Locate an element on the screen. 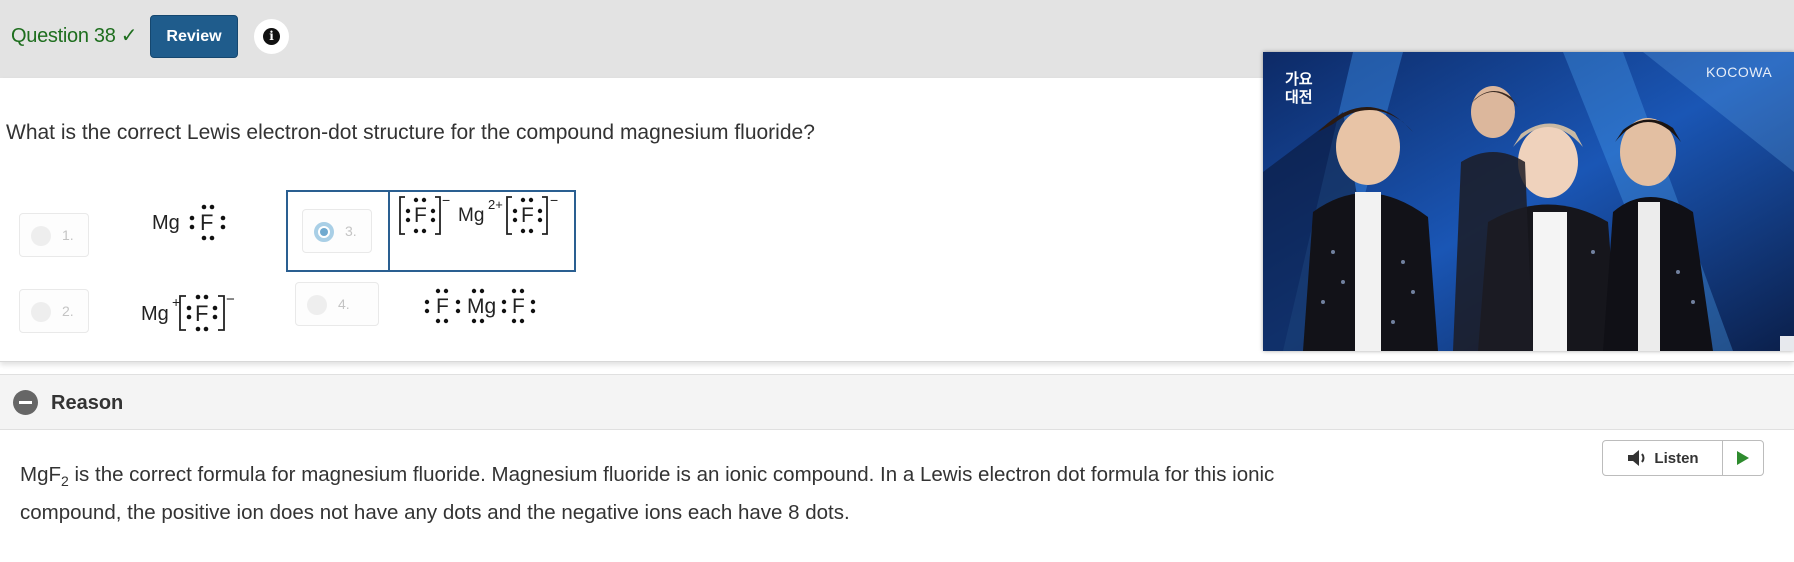 The height and width of the screenshot is (562, 1794). option-3-anion2-charge: − is located at coordinates (554, 200).